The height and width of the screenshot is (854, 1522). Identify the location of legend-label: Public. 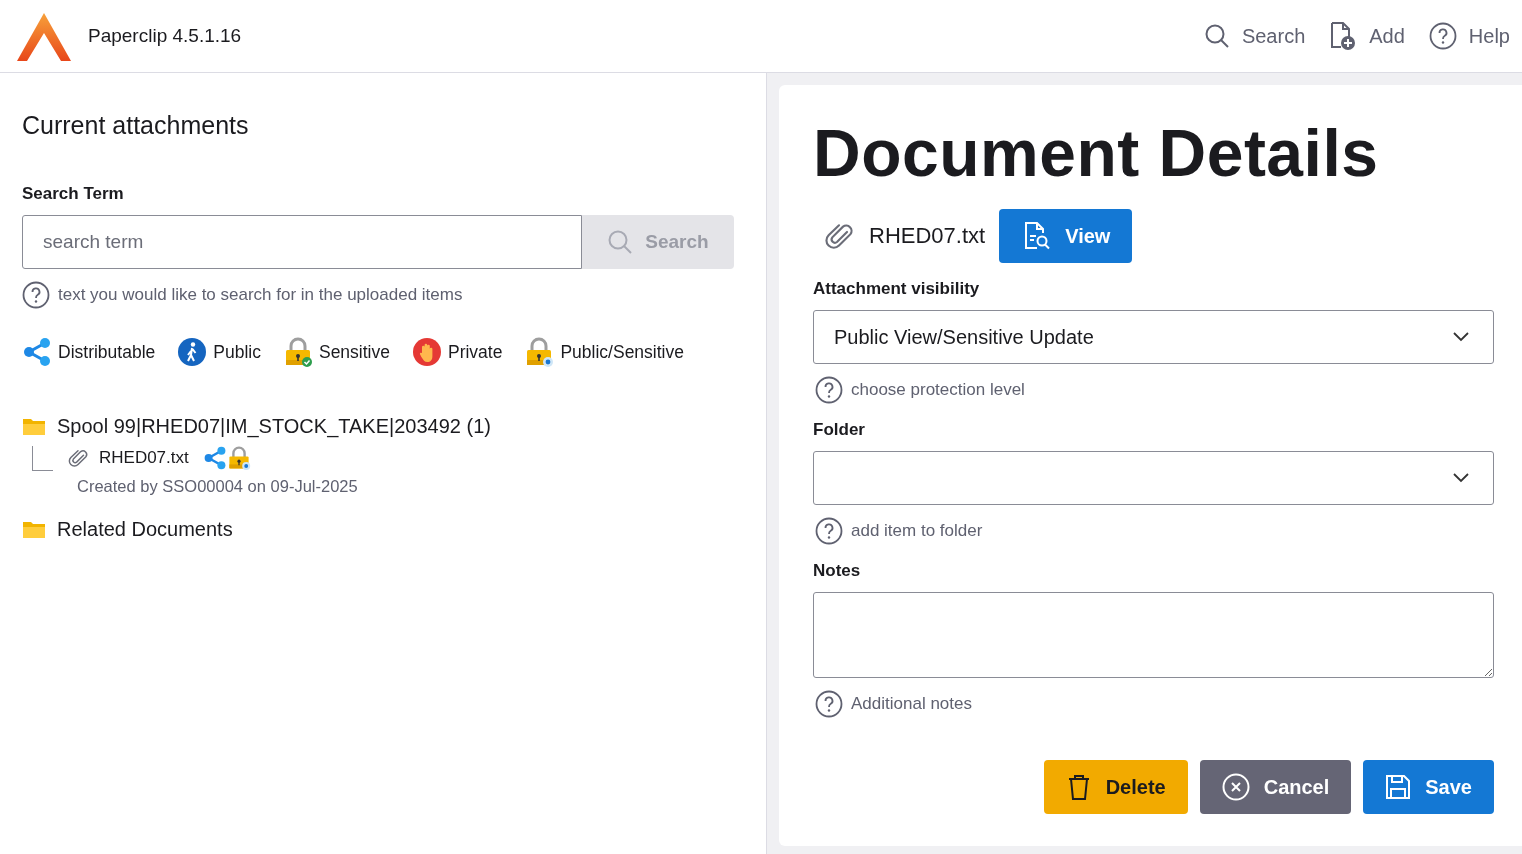
(237, 352).